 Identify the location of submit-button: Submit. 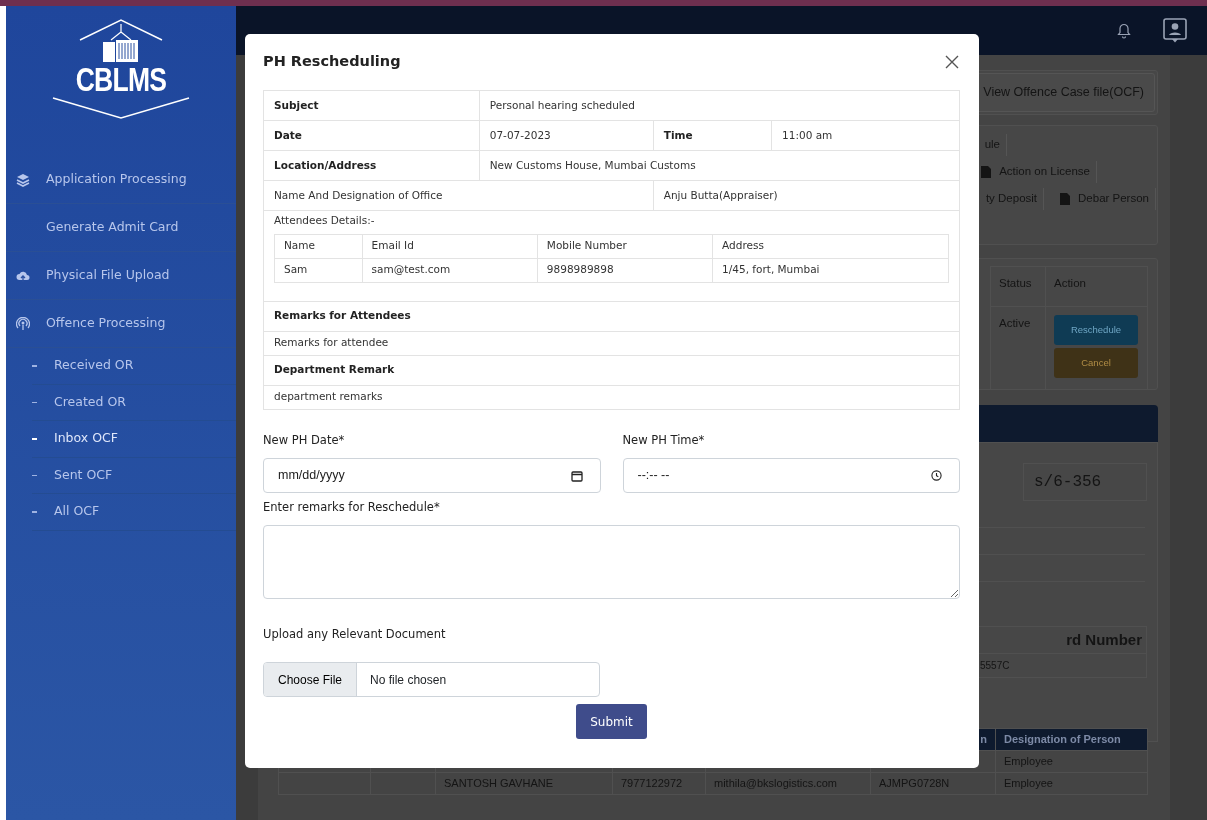
(611, 722).